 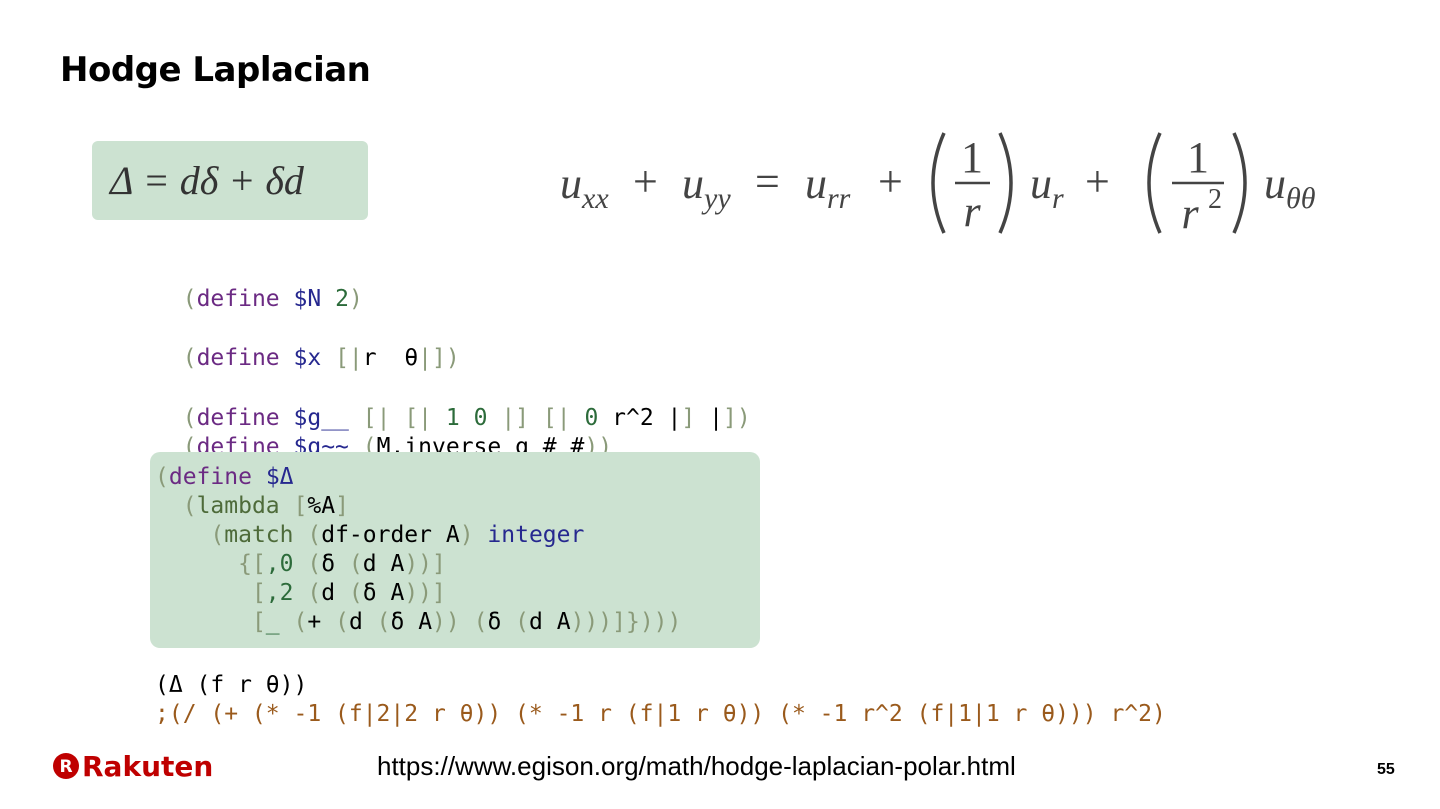 What do you see at coordinates (207, 180) in the screenshot?
I see `hodge-laplacian-formula: Δ = dδ + δd` at bounding box center [207, 180].